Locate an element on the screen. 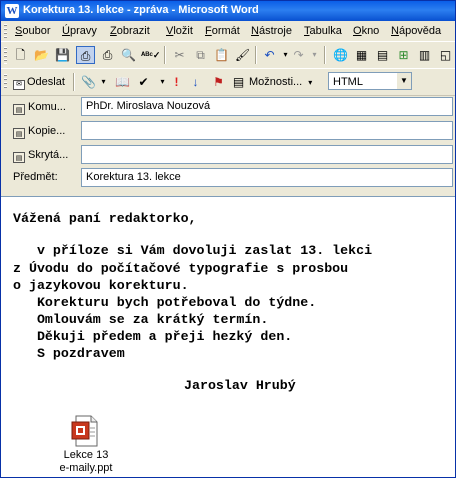 This screenshot has height=478, width=456. redo-dropdown-icon: ▾ is located at coordinates (314, 55).